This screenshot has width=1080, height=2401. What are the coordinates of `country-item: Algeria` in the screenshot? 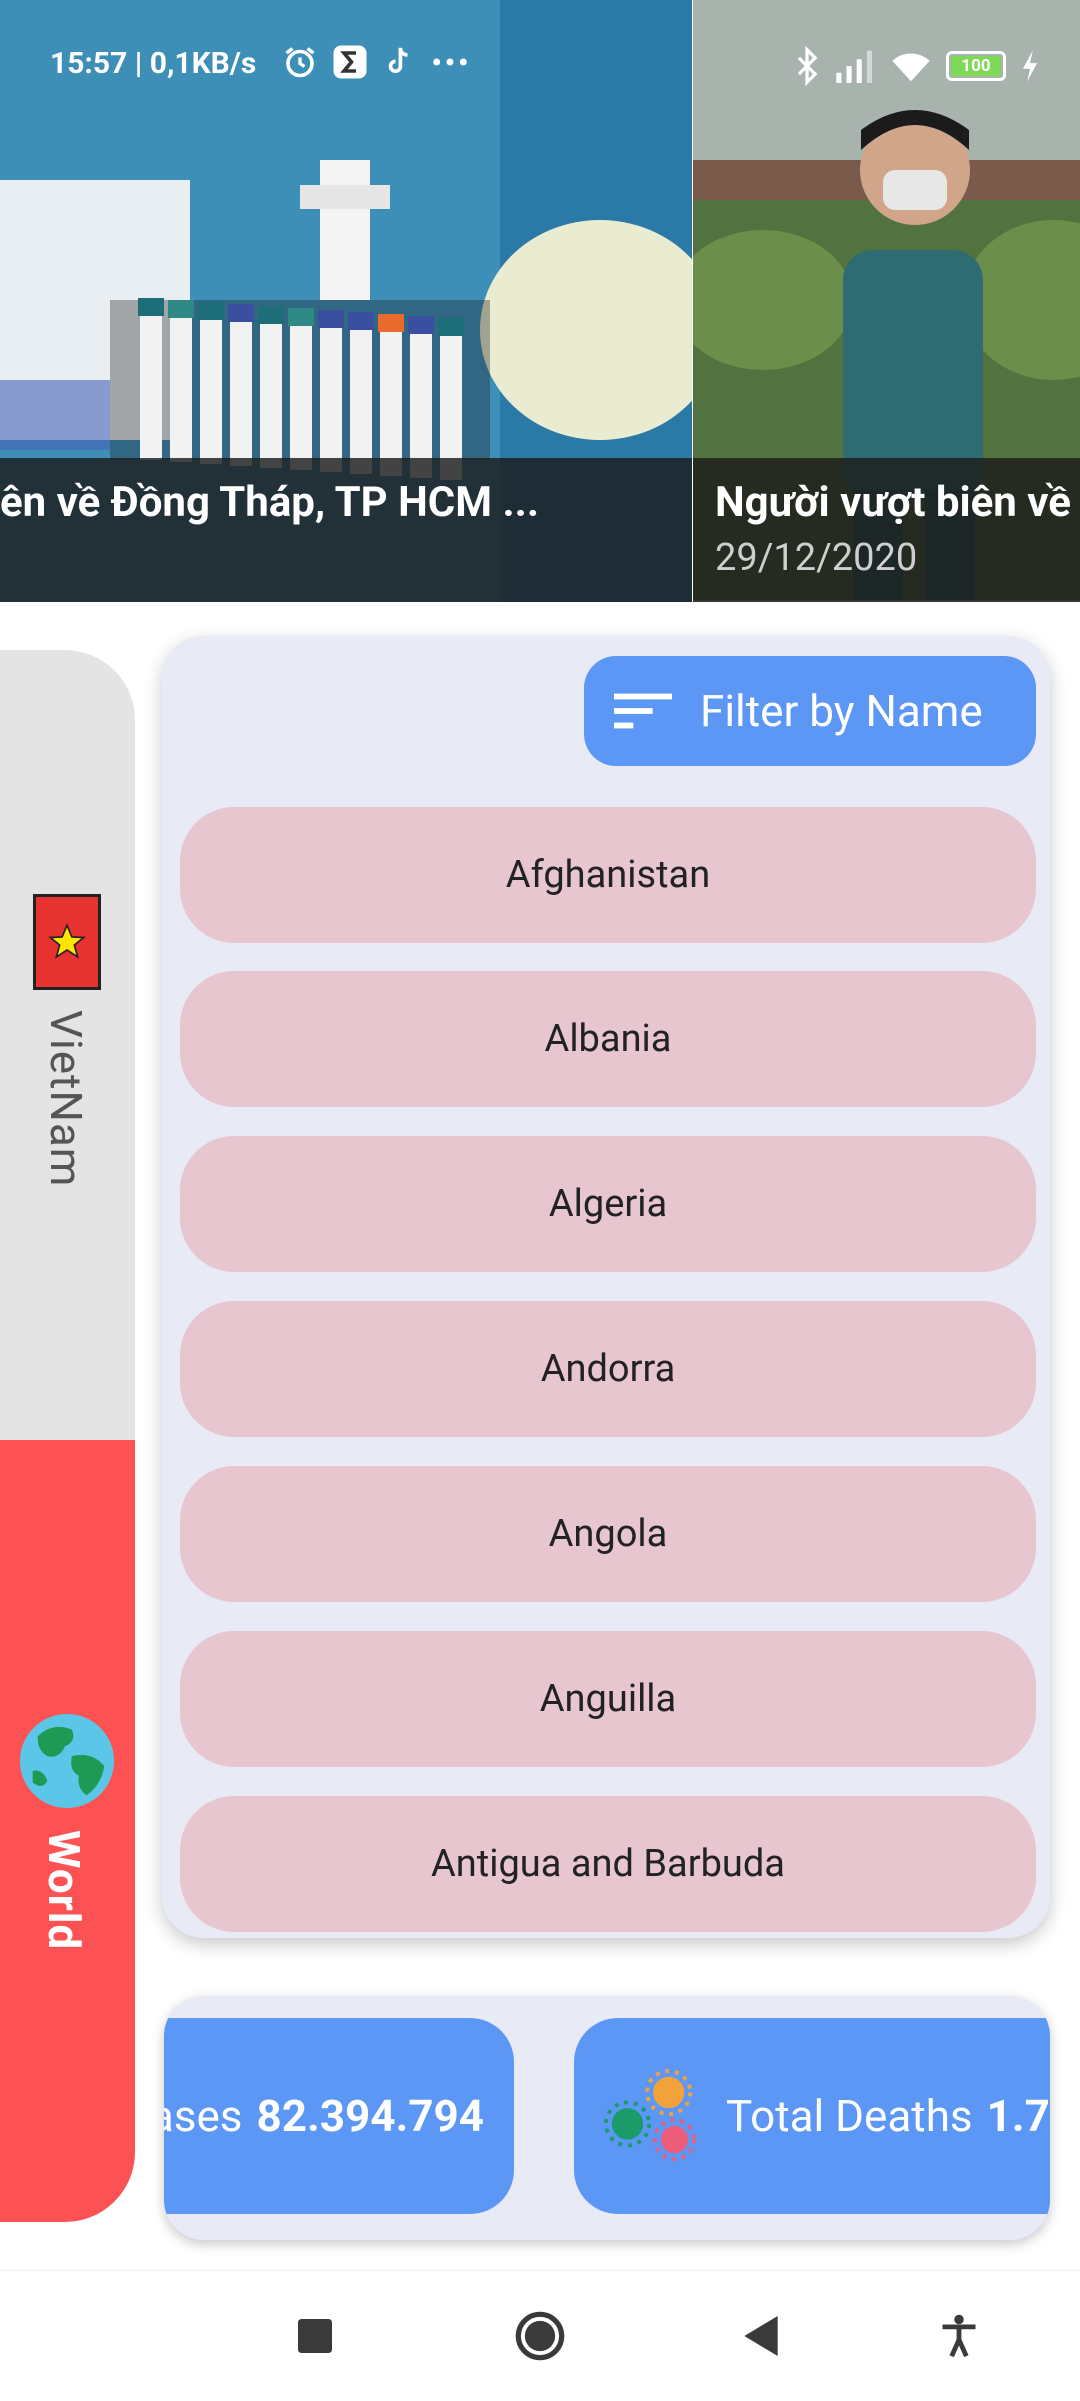 It's located at (608, 1204).